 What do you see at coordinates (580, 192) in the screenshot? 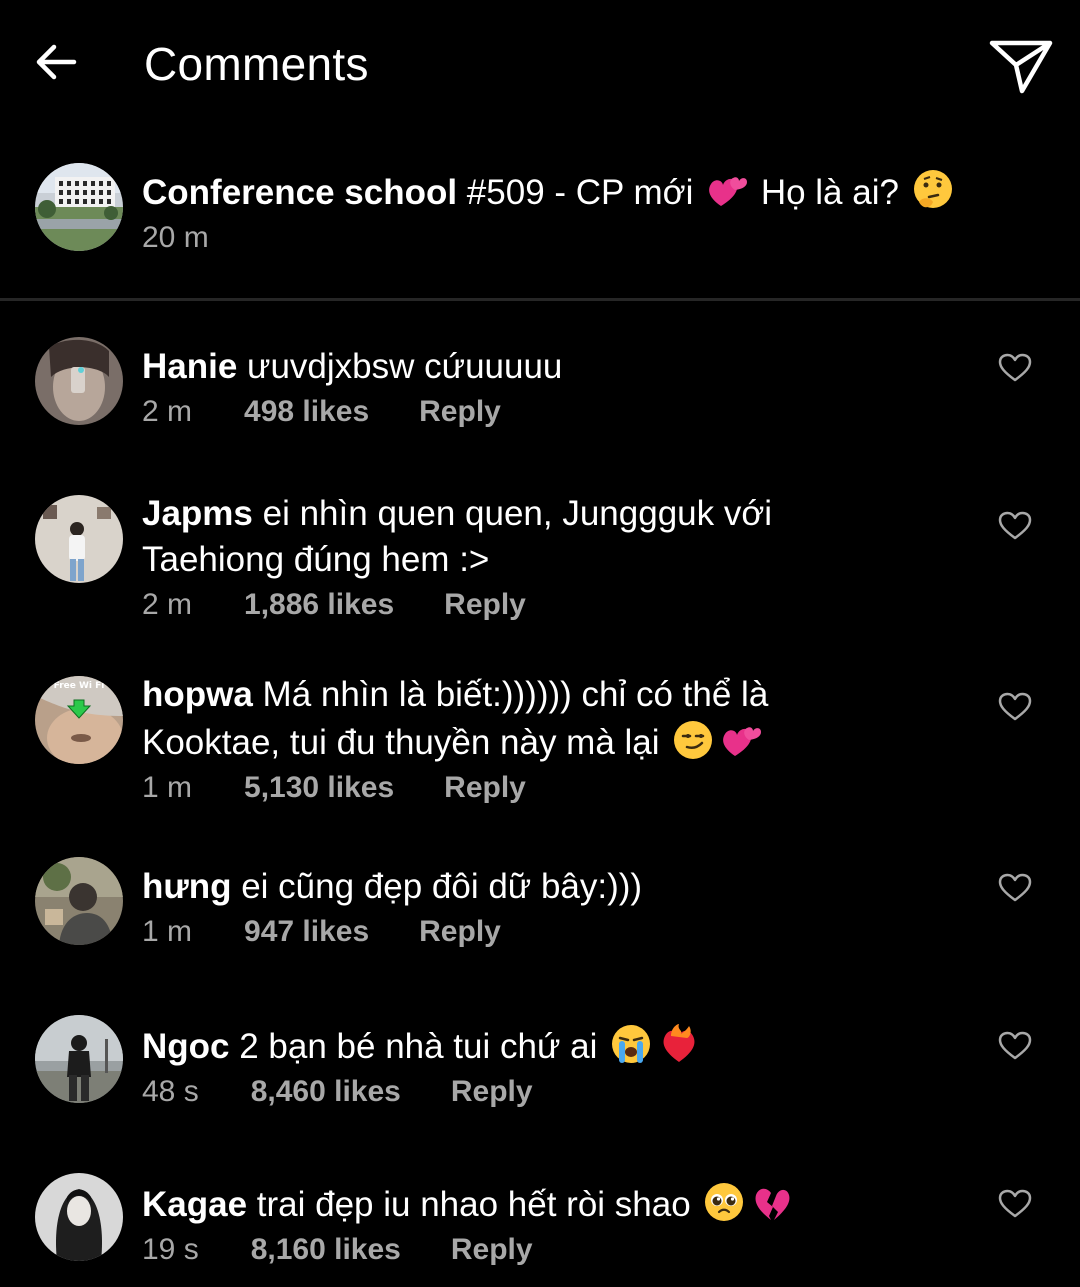
I see `caption-text-part1: #509 - CP mới` at bounding box center [580, 192].